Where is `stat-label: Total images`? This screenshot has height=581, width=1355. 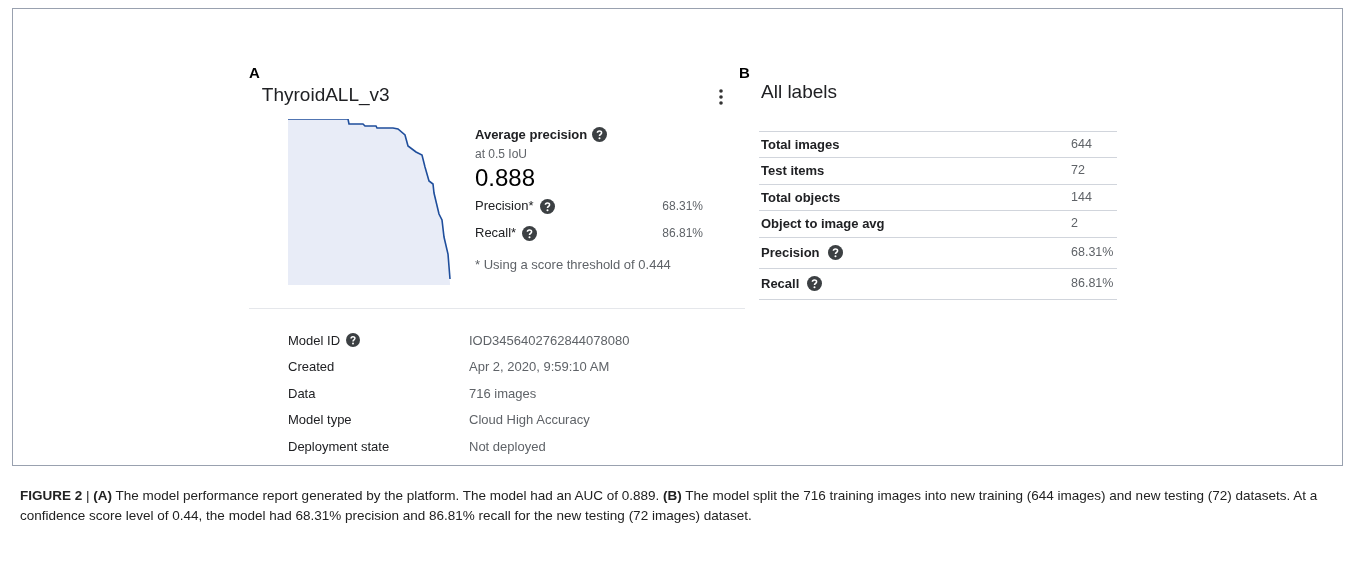 stat-label: Total images is located at coordinates (800, 144).